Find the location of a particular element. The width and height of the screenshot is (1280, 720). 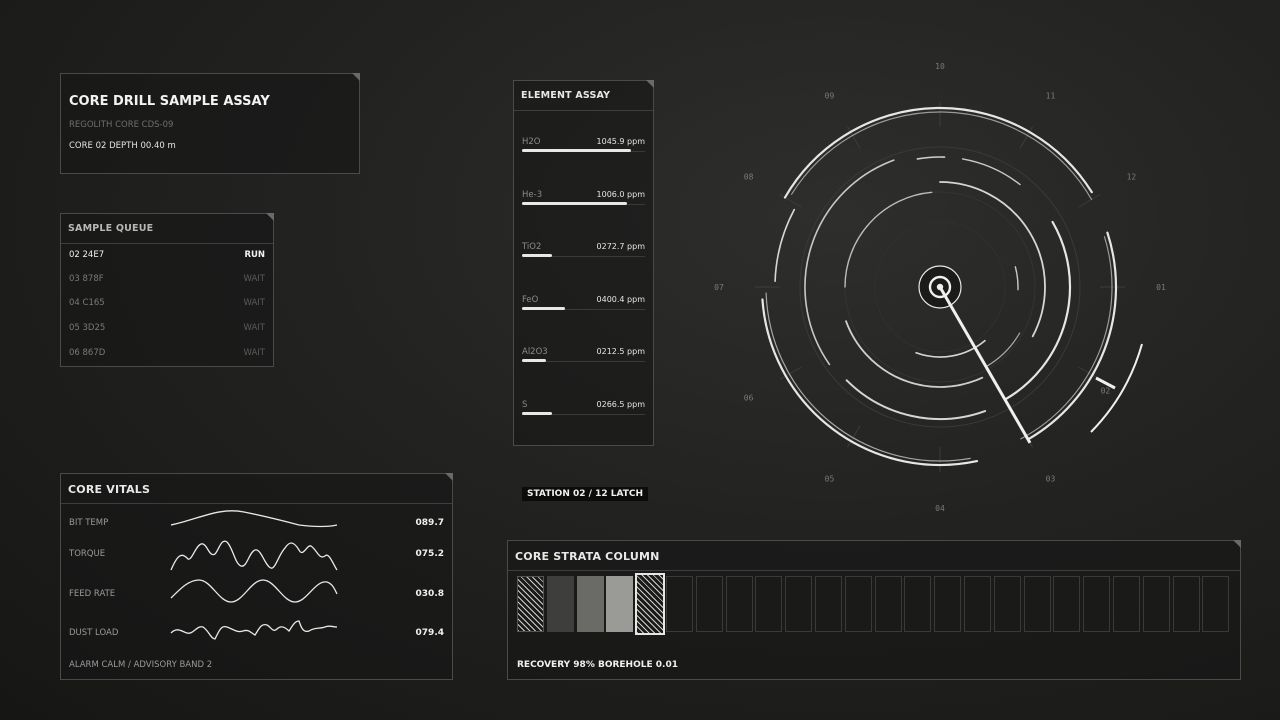

torque-waveform is located at coordinates (254, 555).